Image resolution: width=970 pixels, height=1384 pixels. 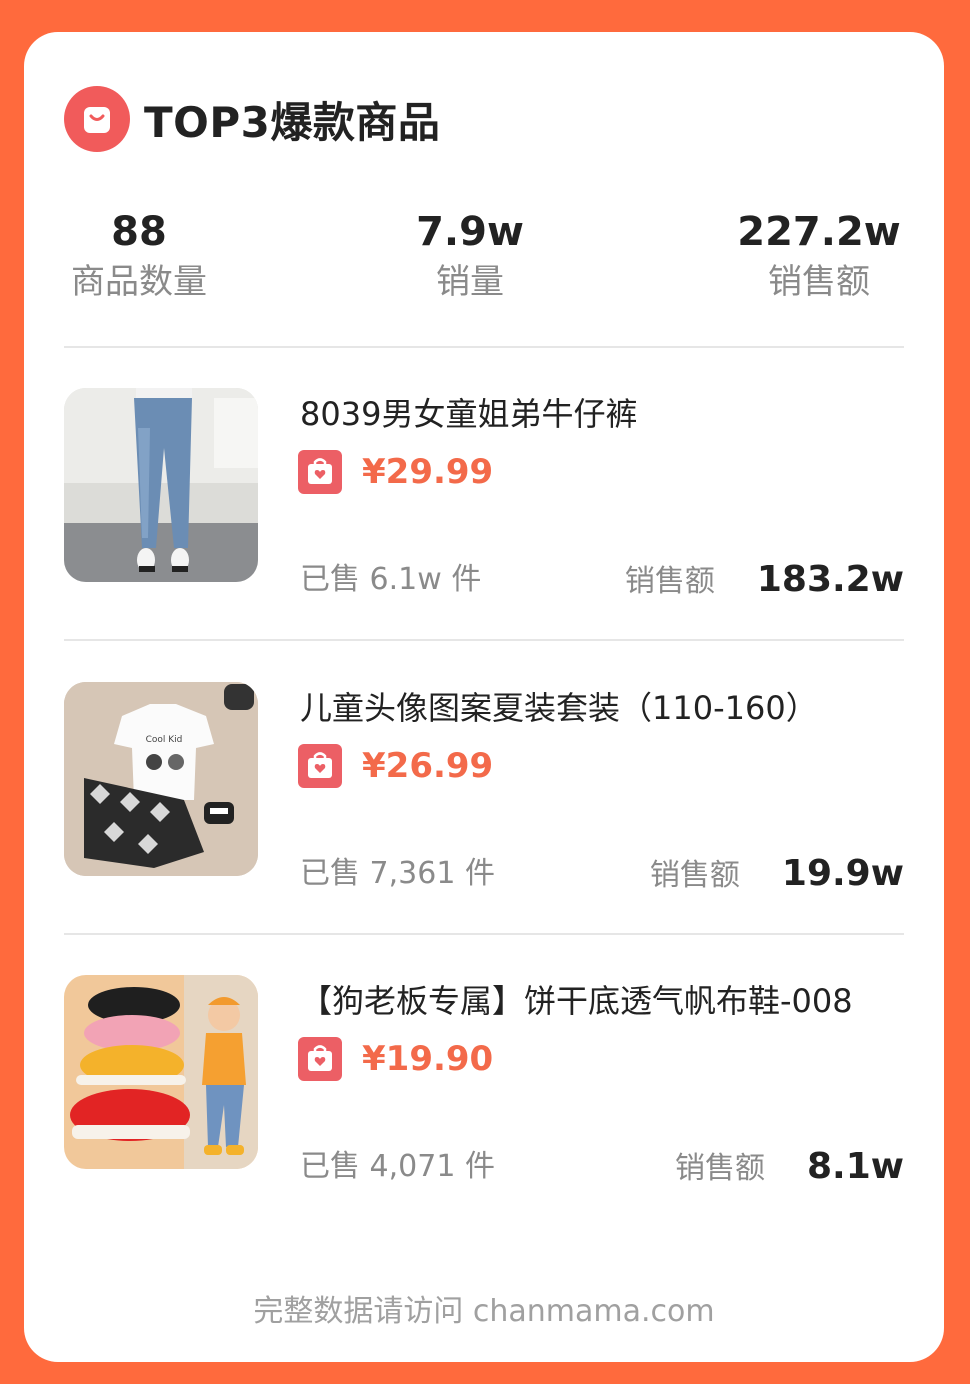 I want to click on stat-label: 销量, so click(x=470, y=282).